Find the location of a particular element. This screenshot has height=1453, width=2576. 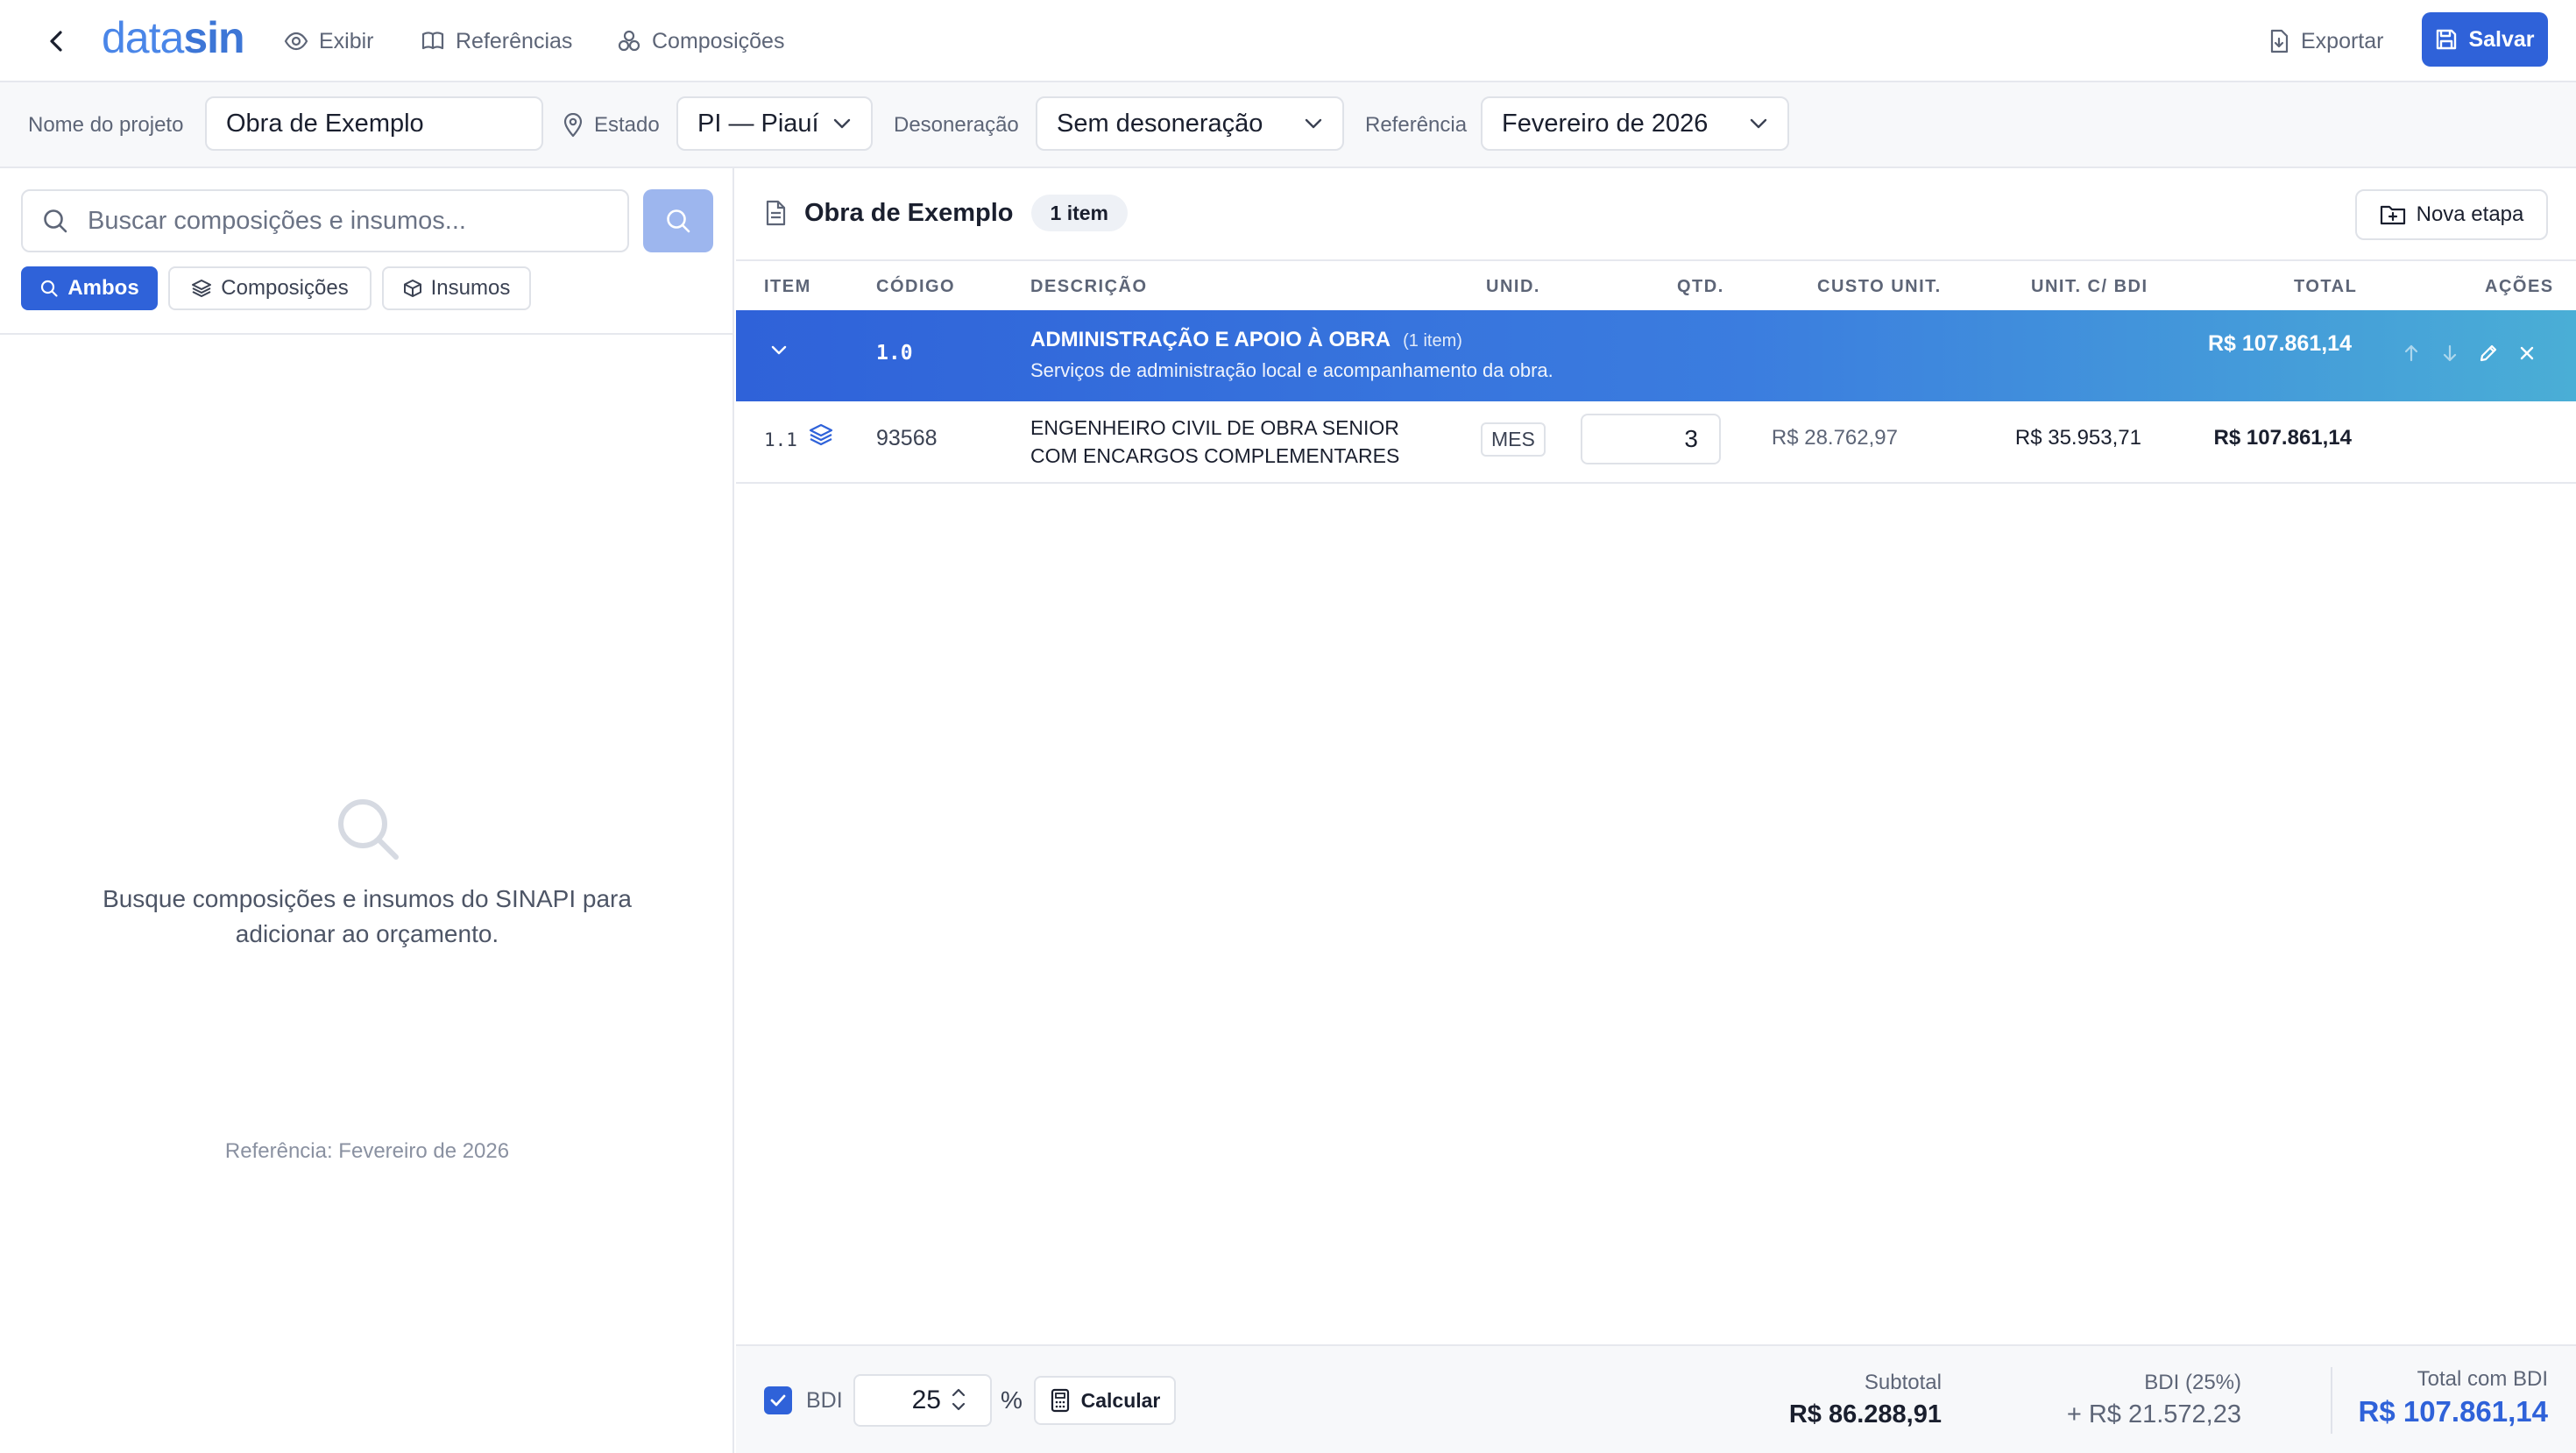

export-button: Exportar is located at coordinates (2325, 41).